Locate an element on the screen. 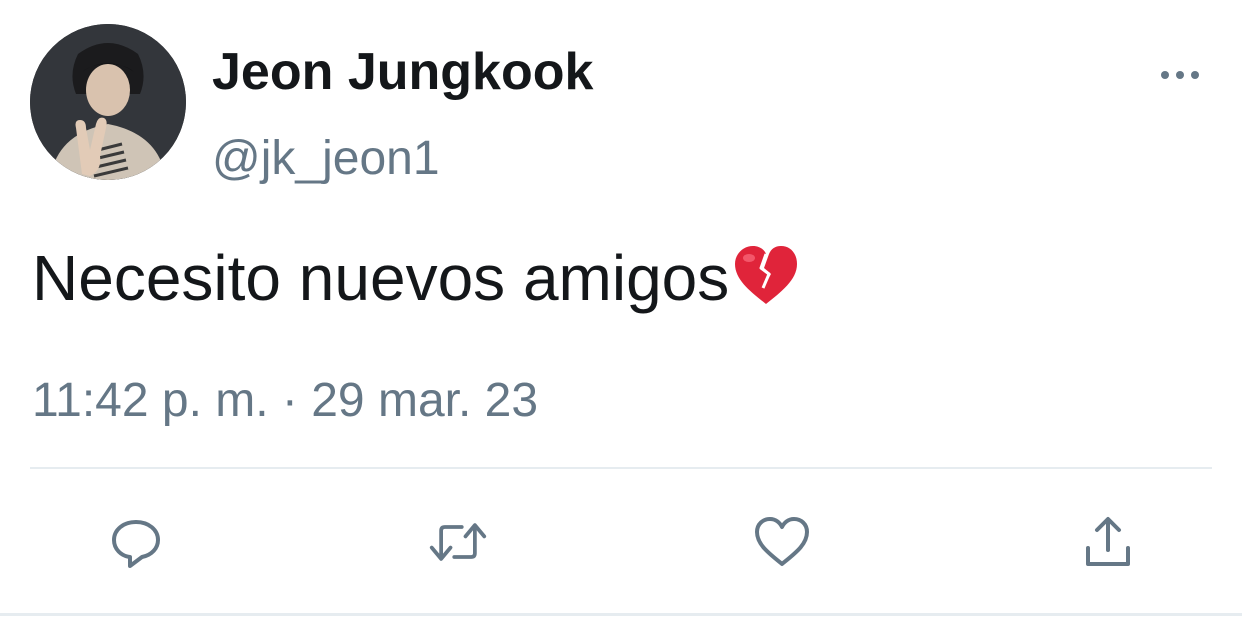 Image resolution: width=1242 pixels, height=633 pixels. avatar is located at coordinates (108, 102).